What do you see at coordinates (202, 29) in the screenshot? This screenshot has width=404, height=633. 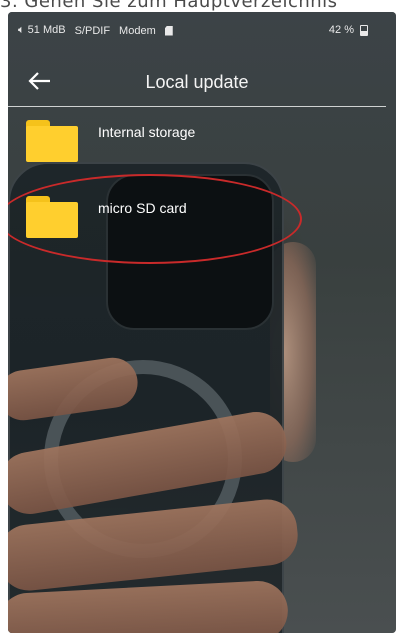 I see `status-bar: 🔈︎ 51 MdB S/PDIF Modem 42 %` at bounding box center [202, 29].